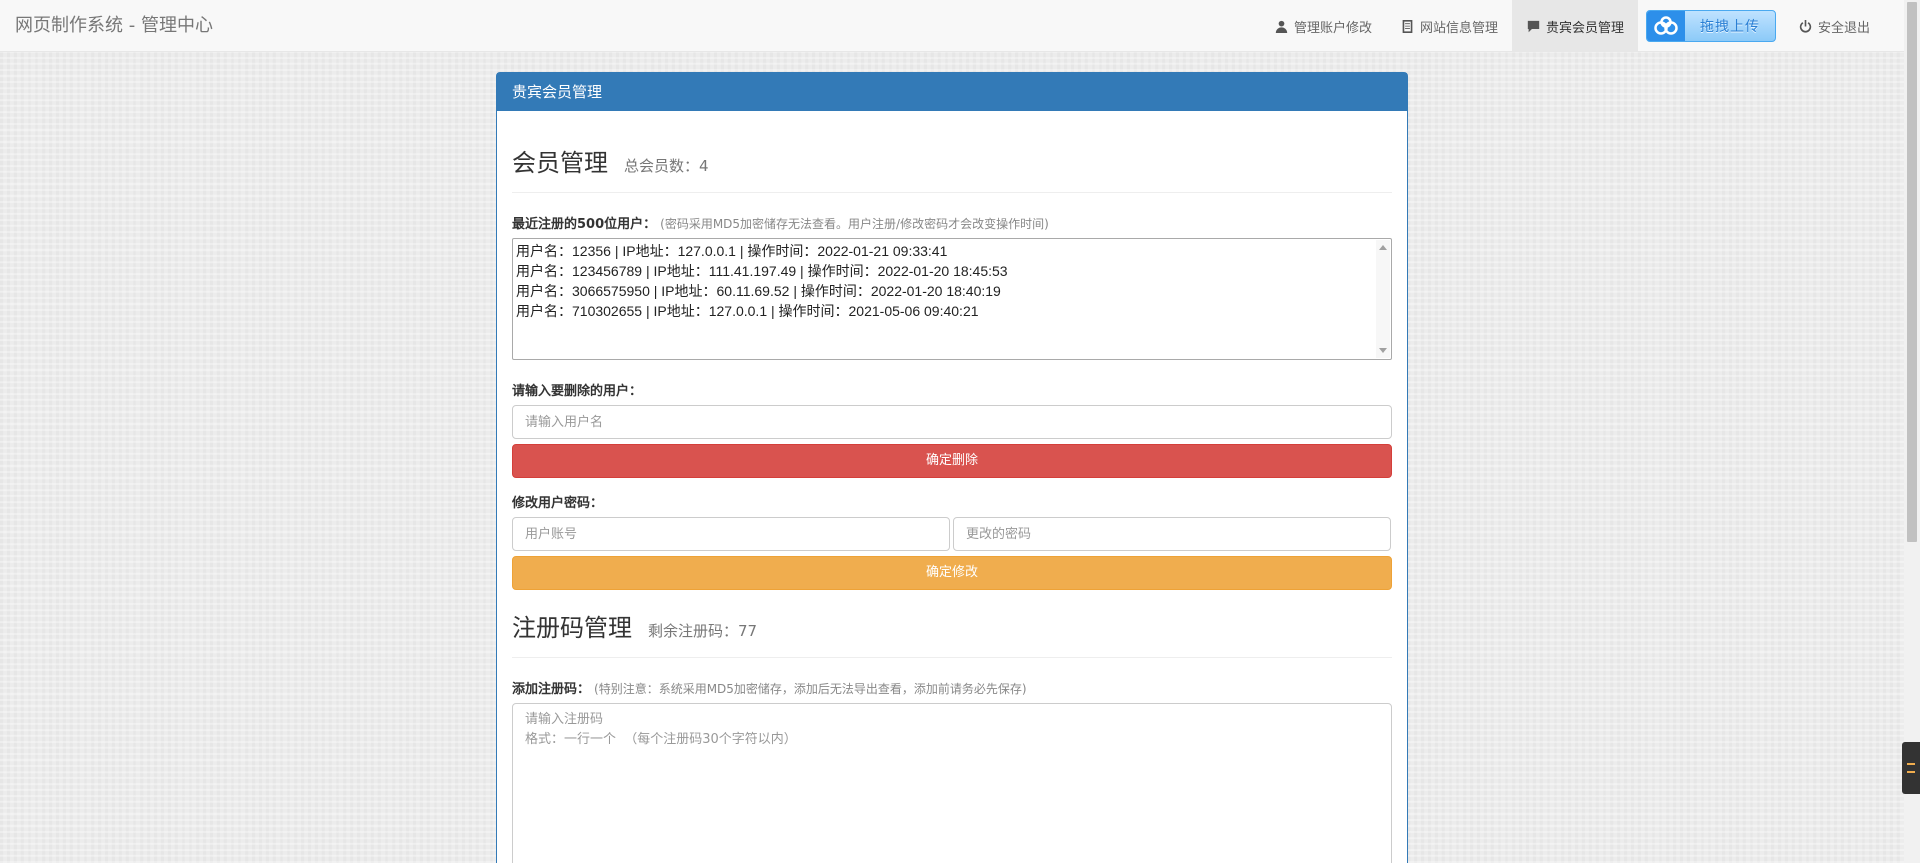 This screenshot has width=1920, height=863. Describe the element at coordinates (703, 631) in the screenshot. I see `remaining-codes: 剩余注册码：77` at that location.